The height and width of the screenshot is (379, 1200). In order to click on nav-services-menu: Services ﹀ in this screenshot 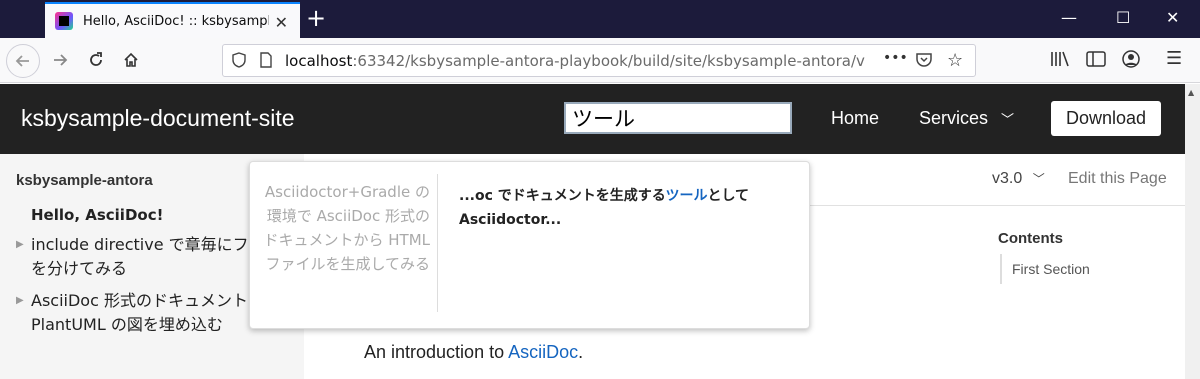, I will do `click(966, 118)`.